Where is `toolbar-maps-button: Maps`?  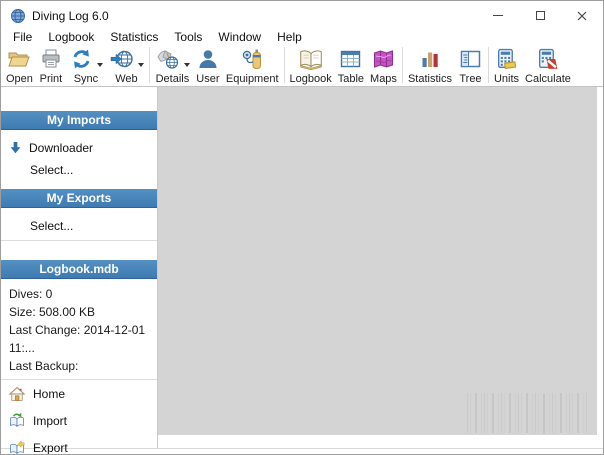
toolbar-maps-button: Maps is located at coordinates (383, 65).